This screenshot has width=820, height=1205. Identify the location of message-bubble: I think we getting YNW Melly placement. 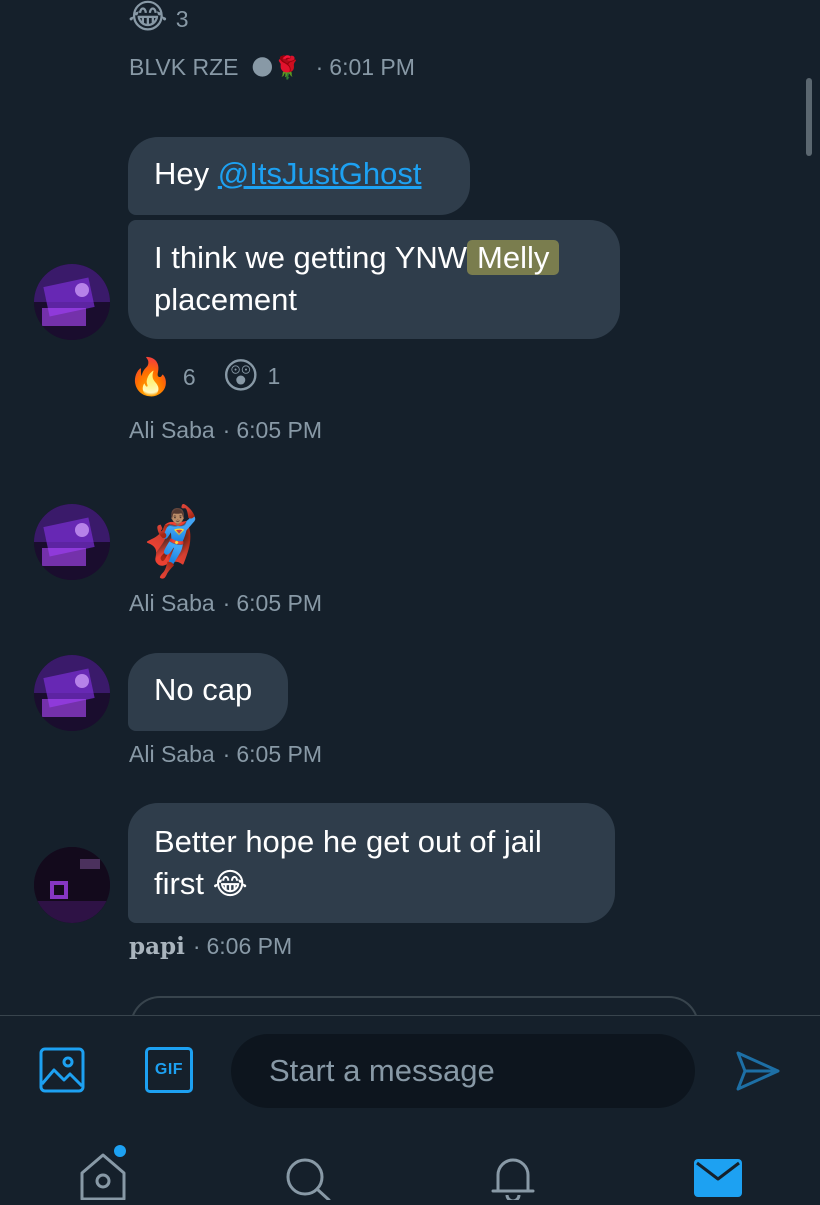
(374, 279).